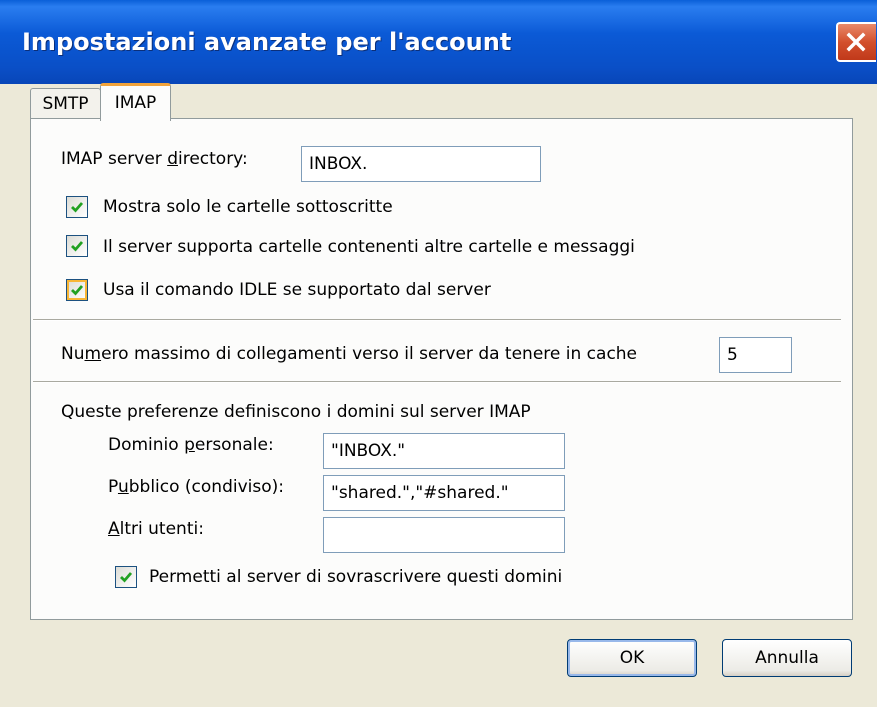 The width and height of the screenshot is (877, 707). Describe the element at coordinates (444, 535) in the screenshot. I see `other-users-namespace-input` at that location.